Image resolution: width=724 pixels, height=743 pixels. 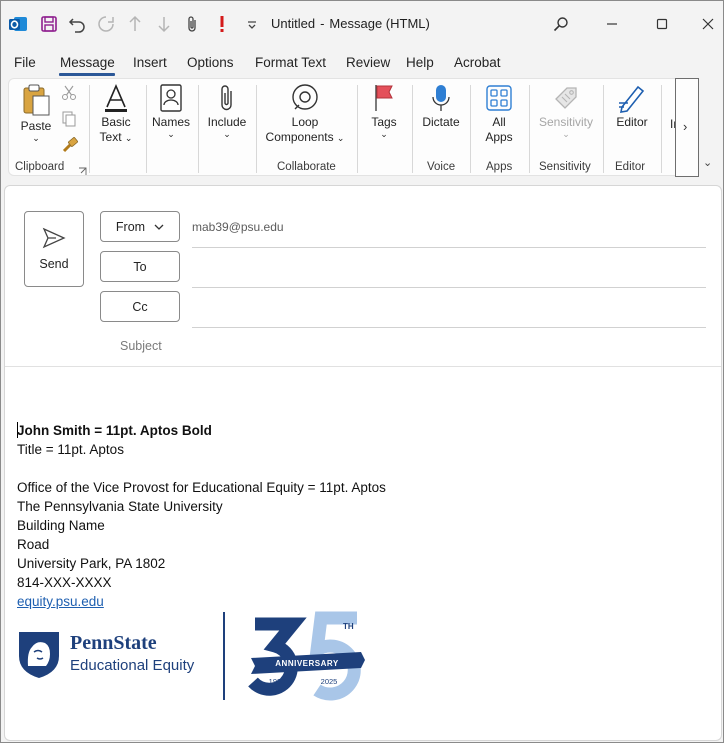 I want to click on group-label-editor: Editor, so click(x=630, y=167).